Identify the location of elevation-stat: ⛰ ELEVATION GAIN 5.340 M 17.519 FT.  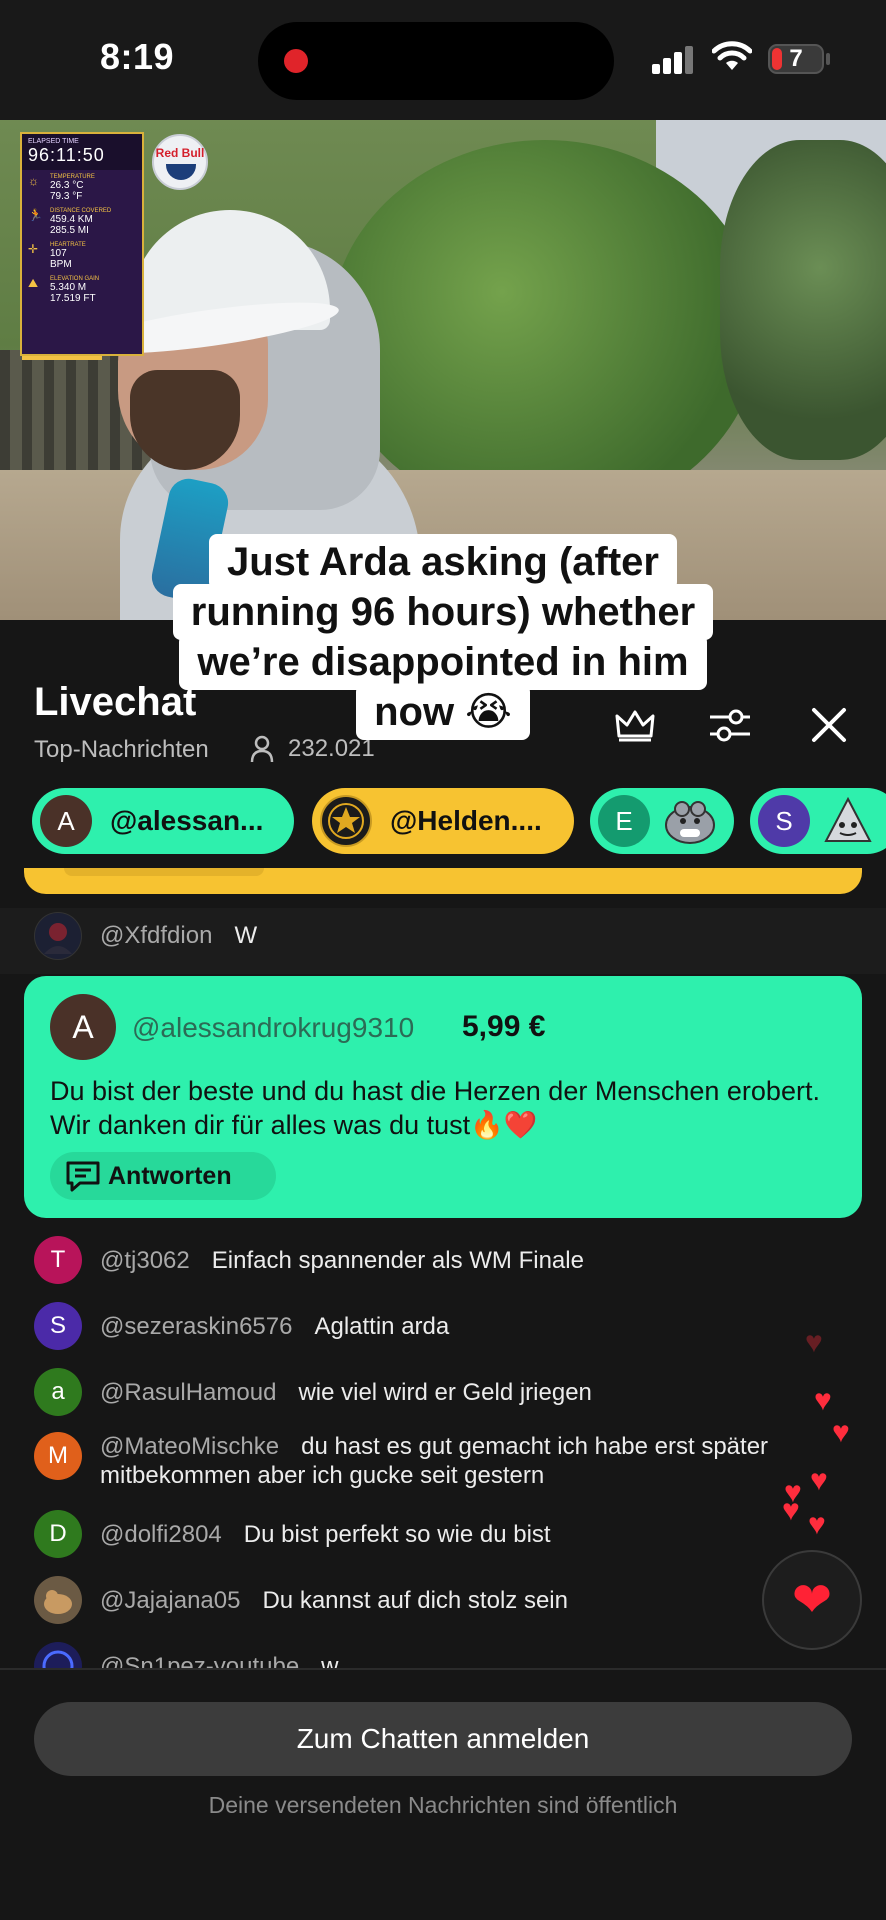
(82, 289).